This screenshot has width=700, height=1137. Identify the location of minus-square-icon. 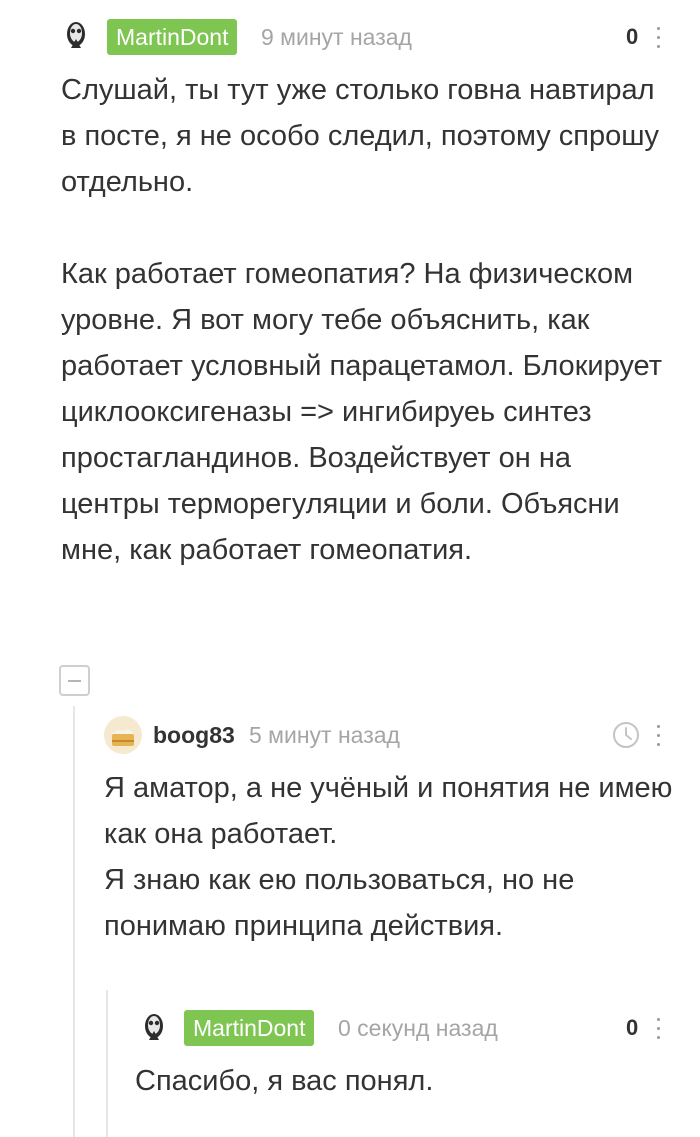
(74, 680).